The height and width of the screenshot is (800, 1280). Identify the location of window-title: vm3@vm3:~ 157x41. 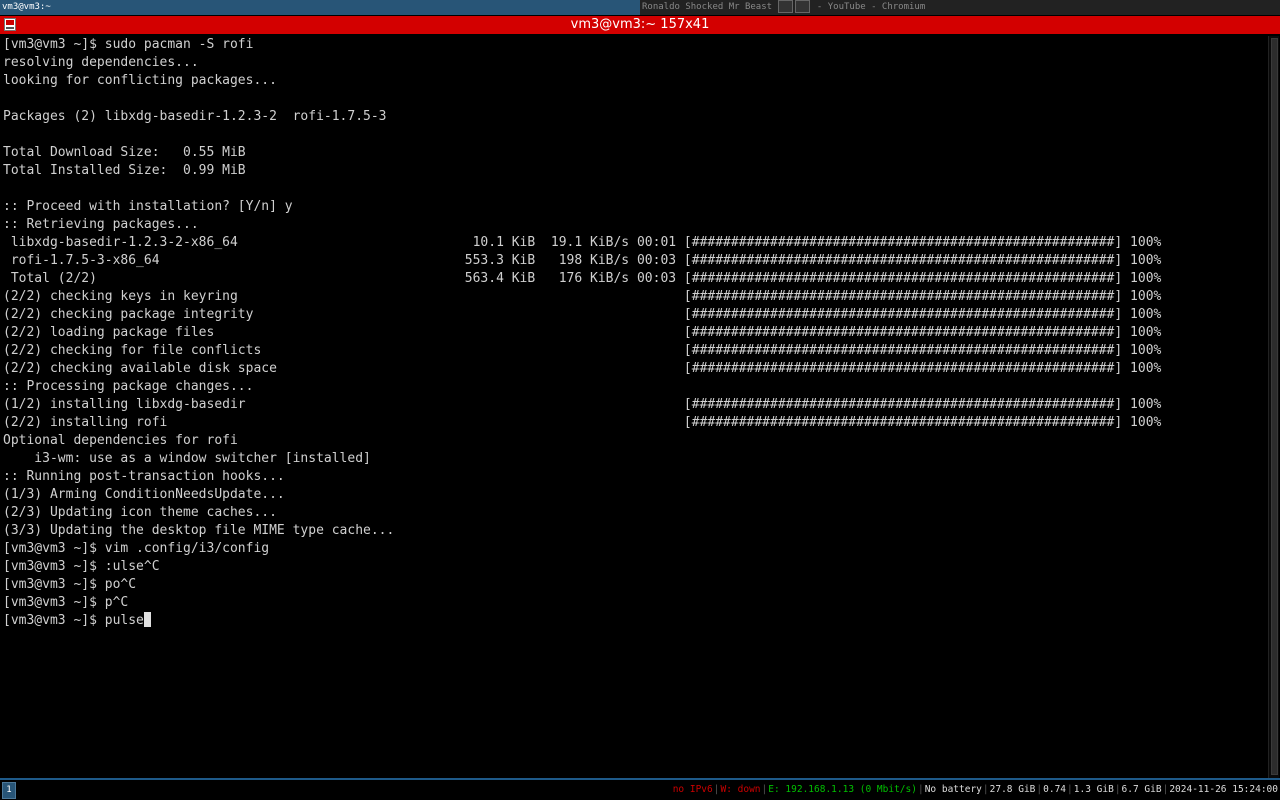
(640, 24).